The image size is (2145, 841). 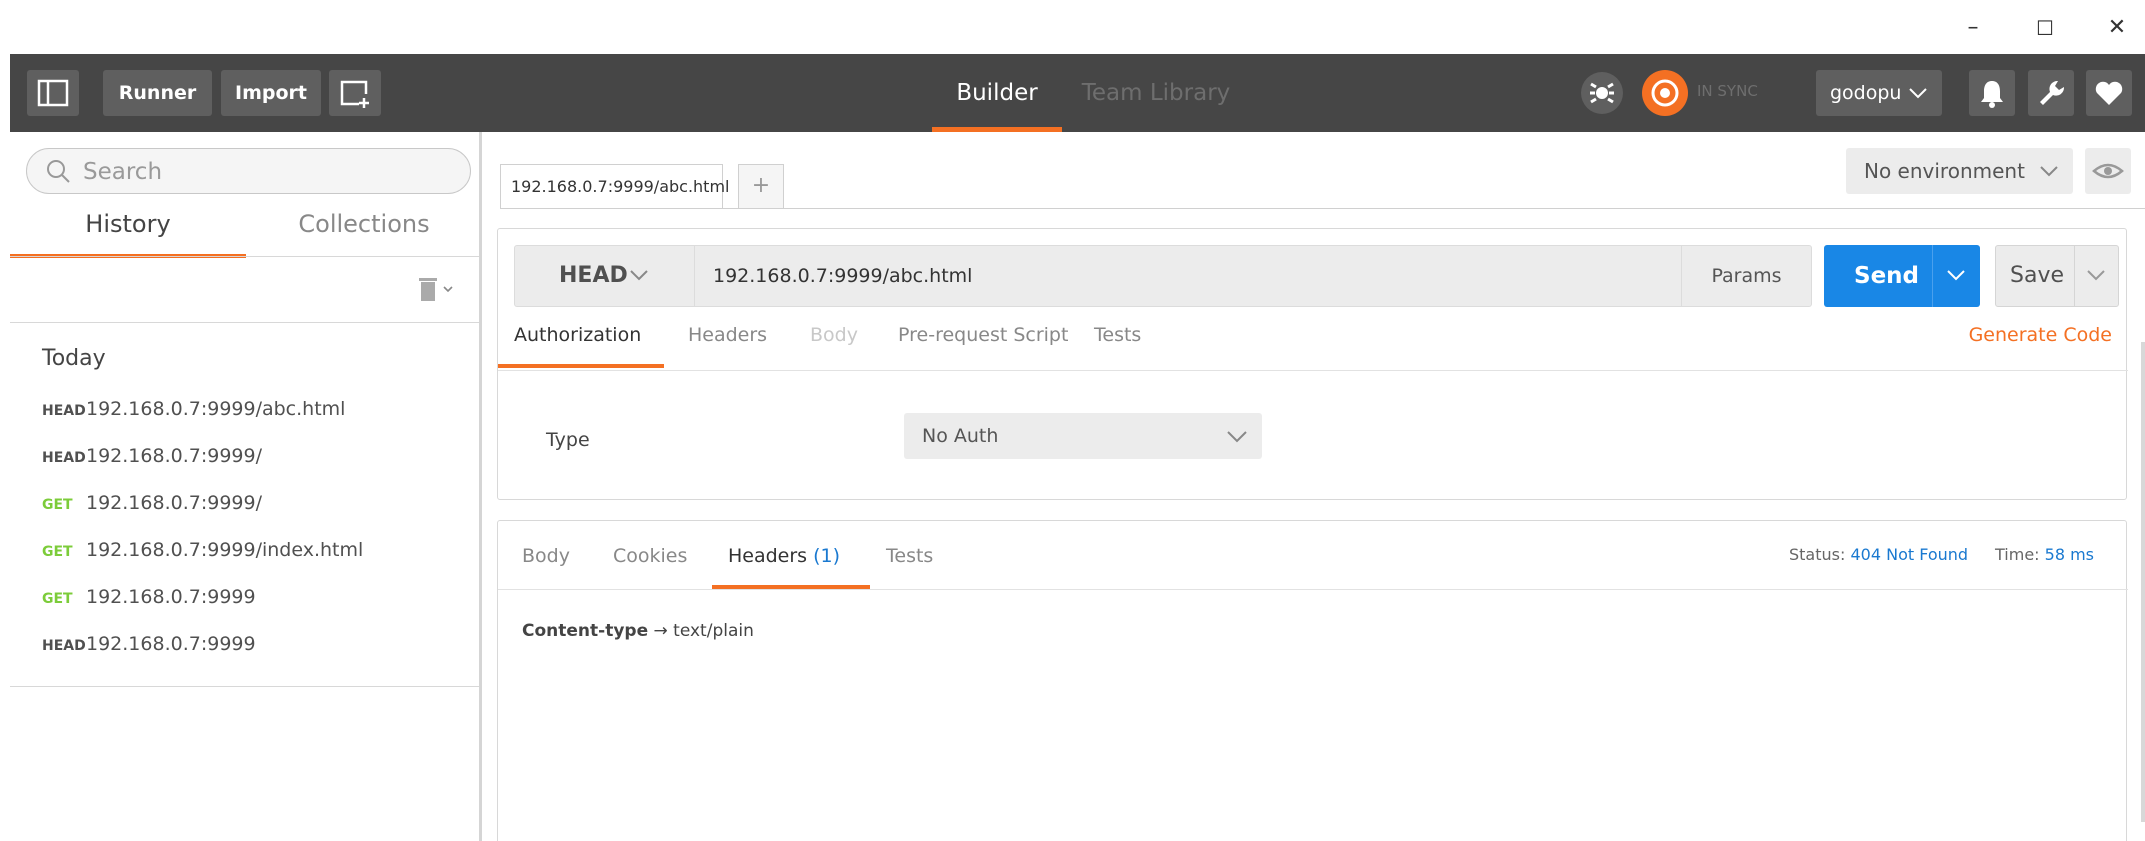 I want to click on request-tab: 192.168.0.7:9999/abc.html, so click(x=614, y=186).